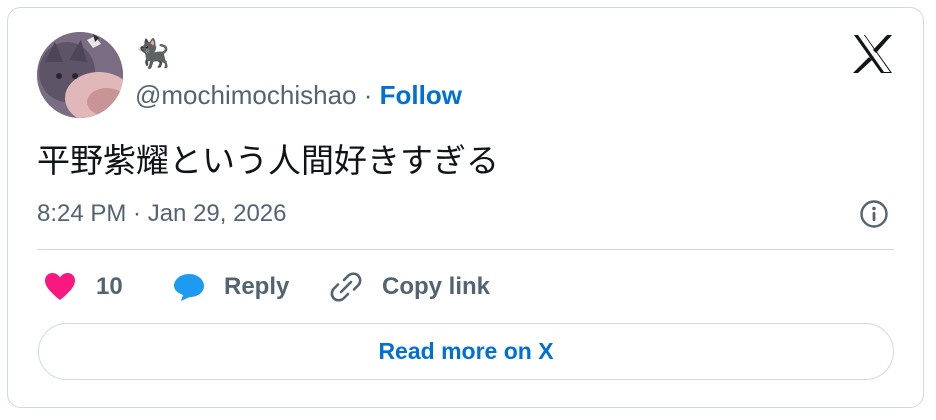  I want to click on reply-label: Reply, so click(257, 286).